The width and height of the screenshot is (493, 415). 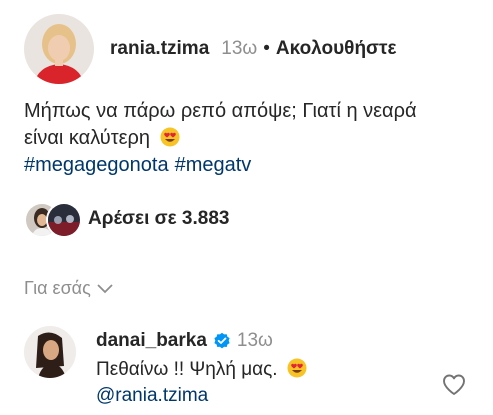 What do you see at coordinates (213, 165) in the screenshot?
I see `hashtag-link: #megatv` at bounding box center [213, 165].